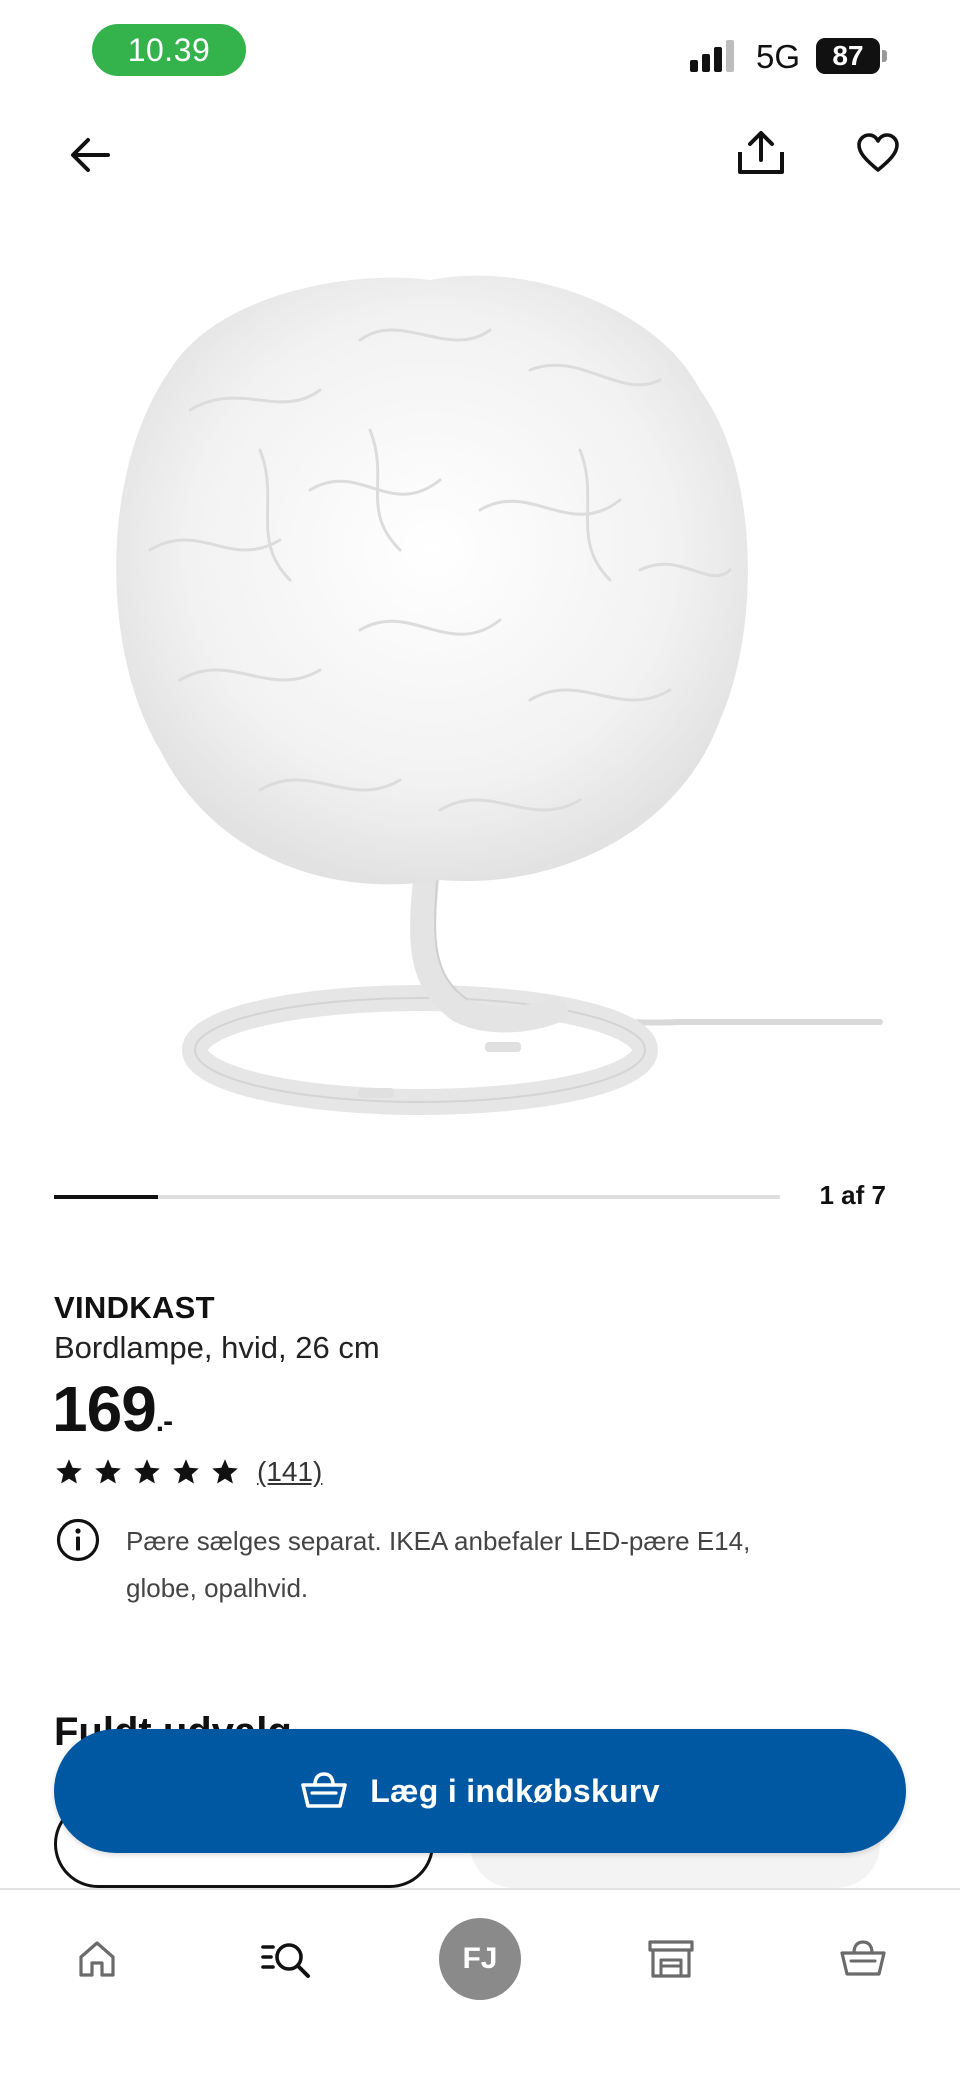 This screenshot has width=960, height=2077. Describe the element at coordinates (78, 1540) in the screenshot. I see `info-icon` at that location.